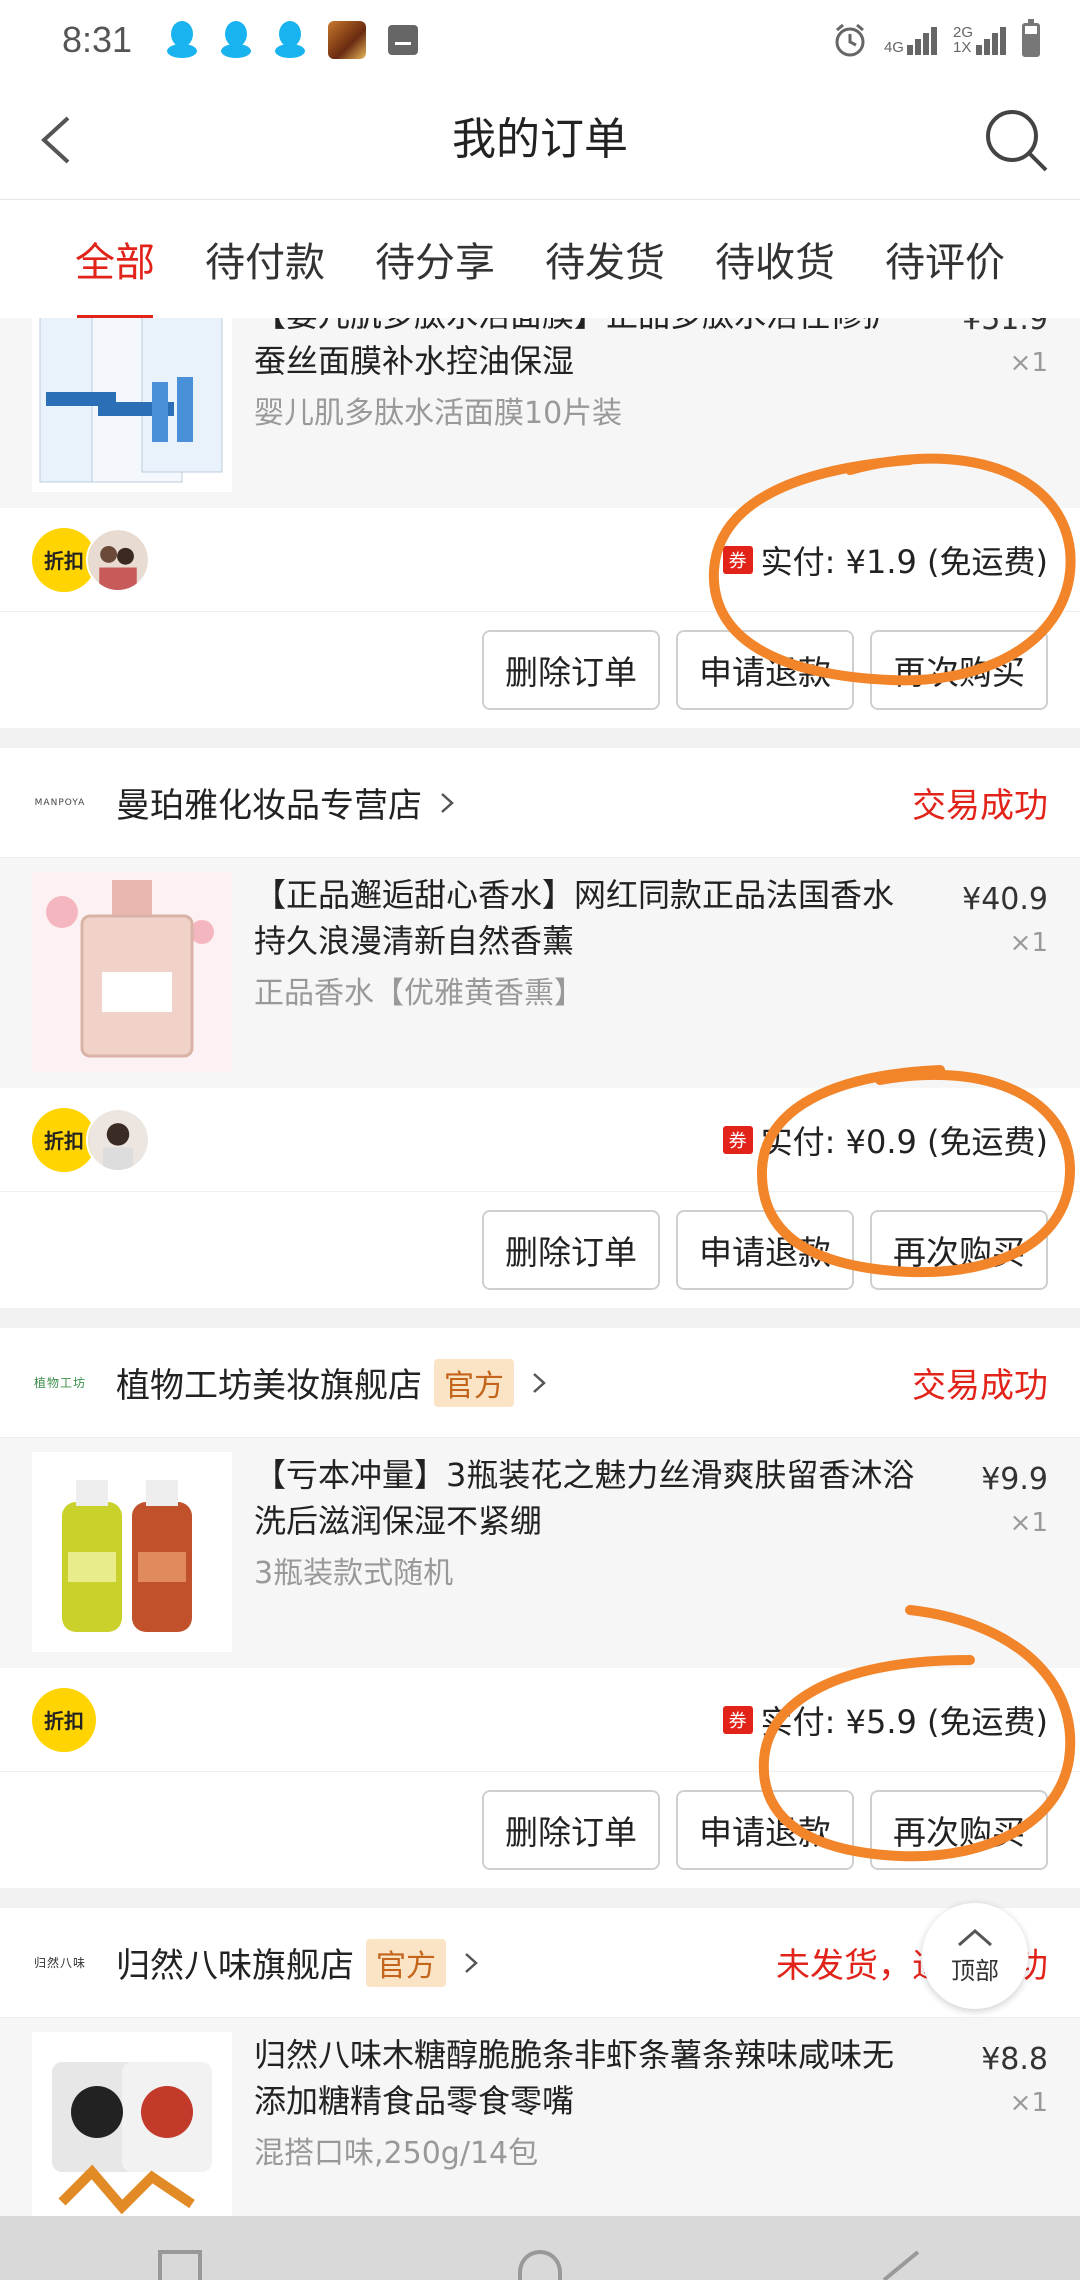 The image size is (1080, 2280). Describe the element at coordinates (540, 803) in the screenshot. I see `shop-row: MANPOYA 曼珀雅化妆品专营店 交易成功` at that location.